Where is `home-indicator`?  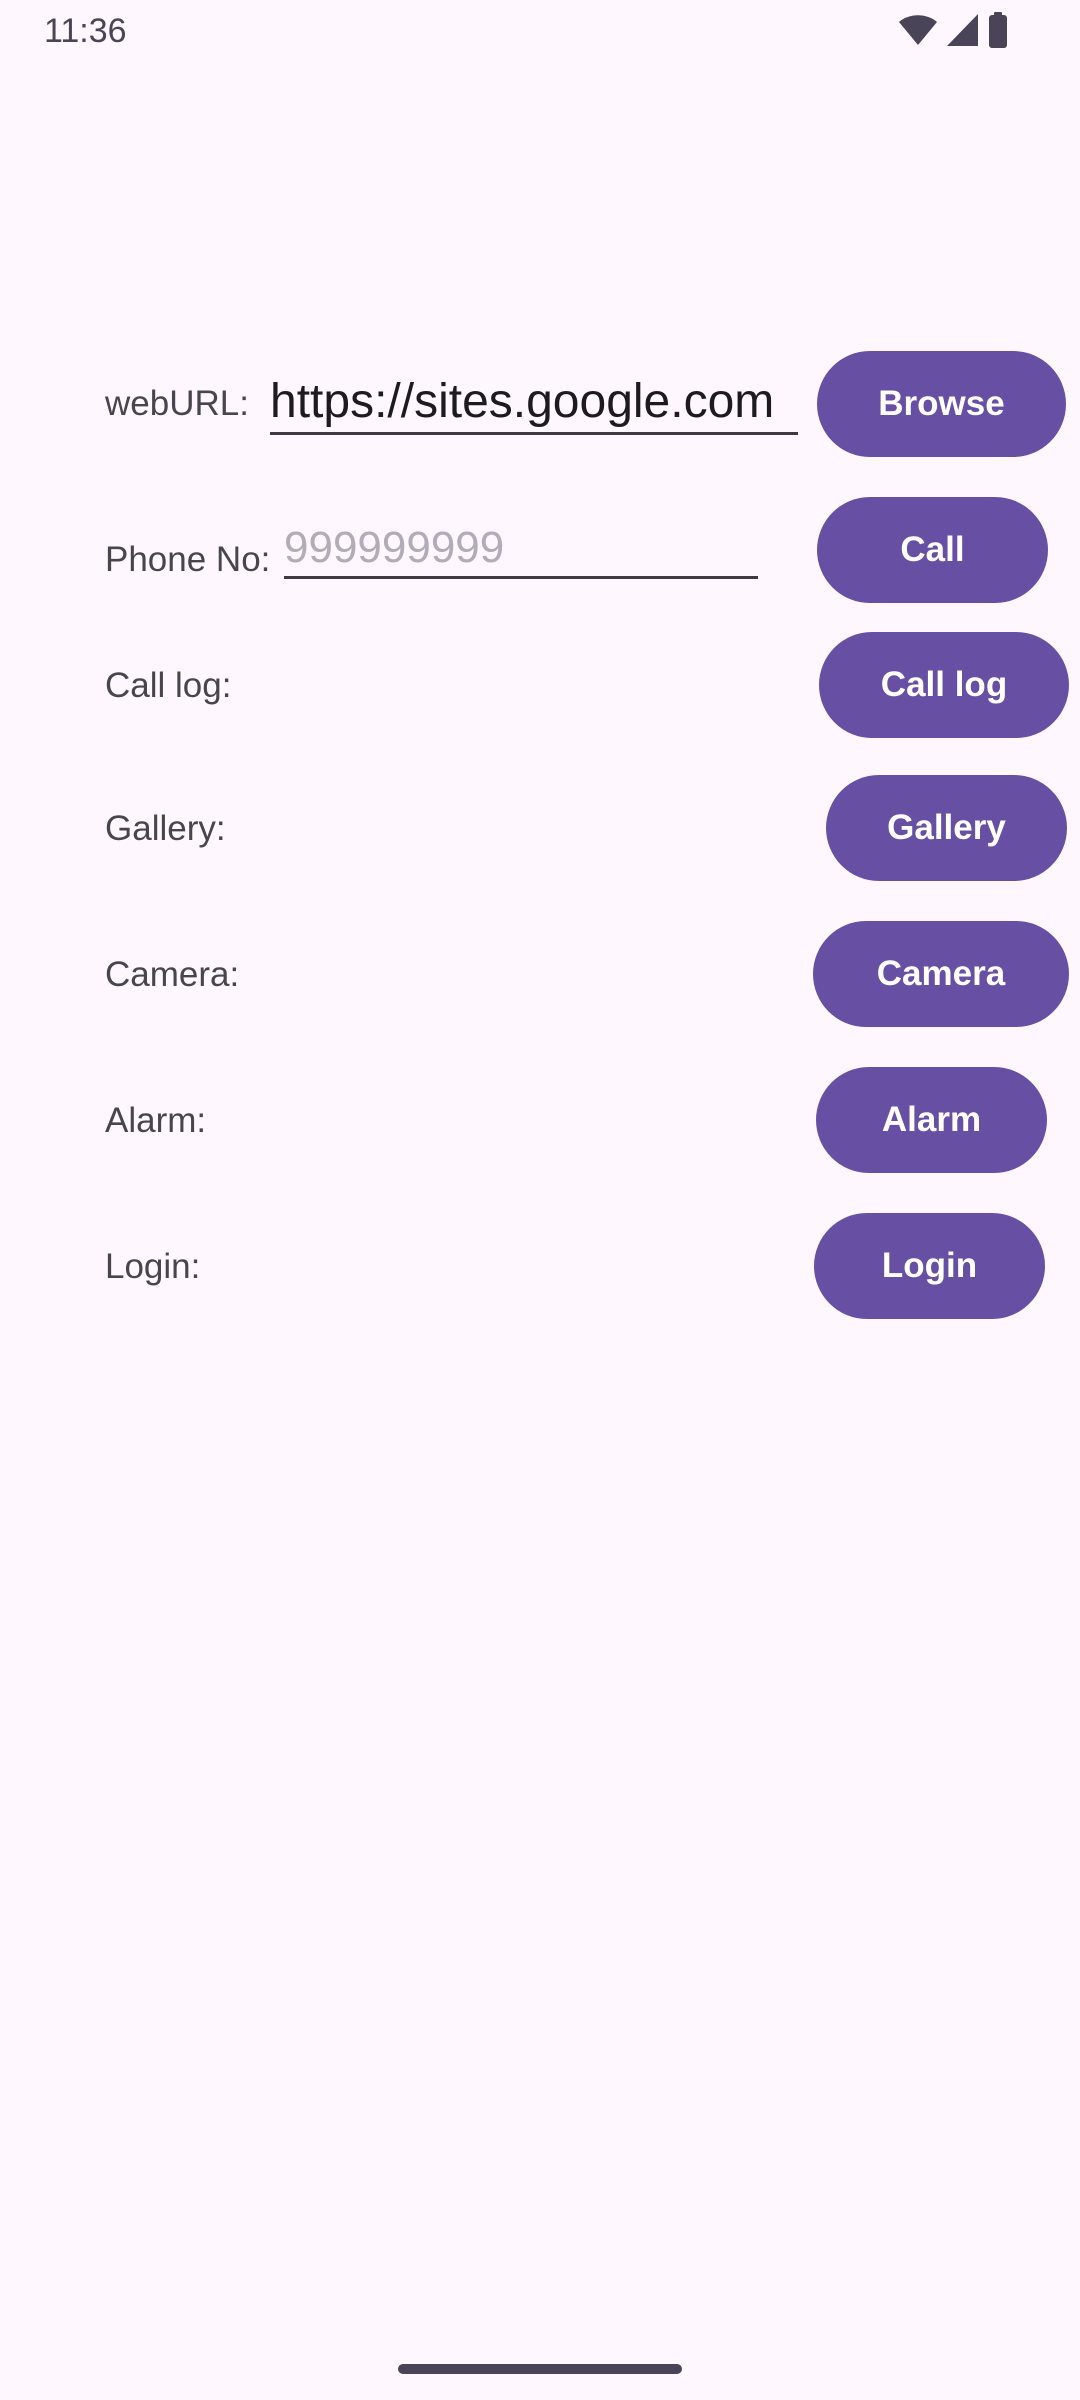
home-indicator is located at coordinates (540, 2369).